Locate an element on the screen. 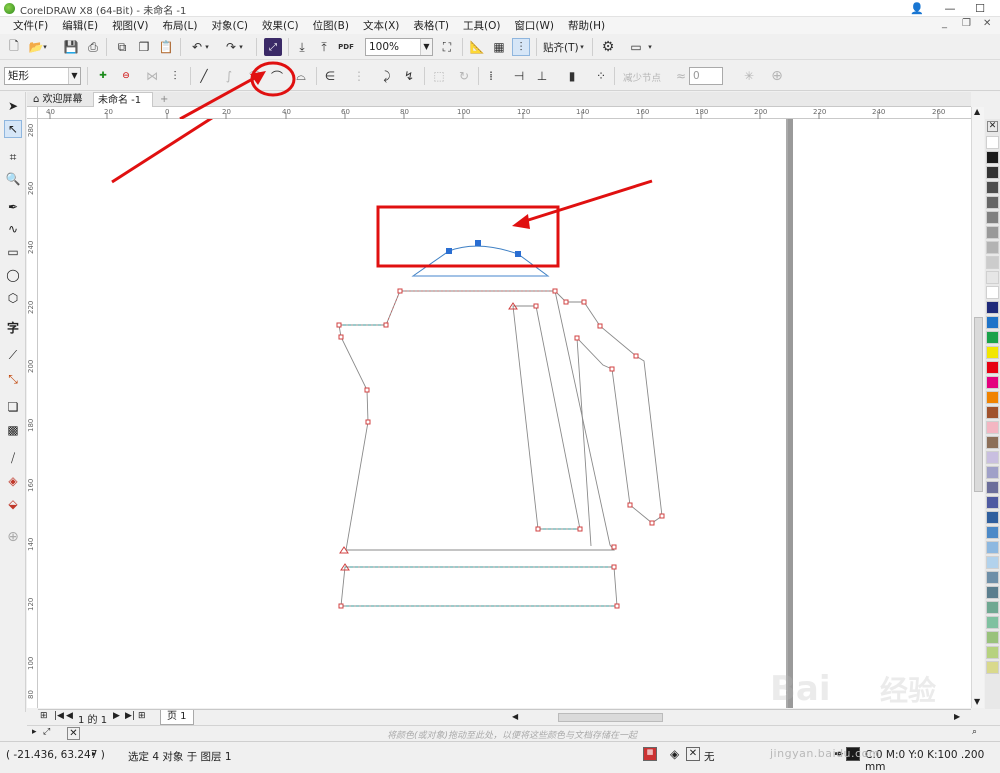 The height and width of the screenshot is (773, 1000). show-rulers-icon: 📐 is located at coordinates (477, 47).